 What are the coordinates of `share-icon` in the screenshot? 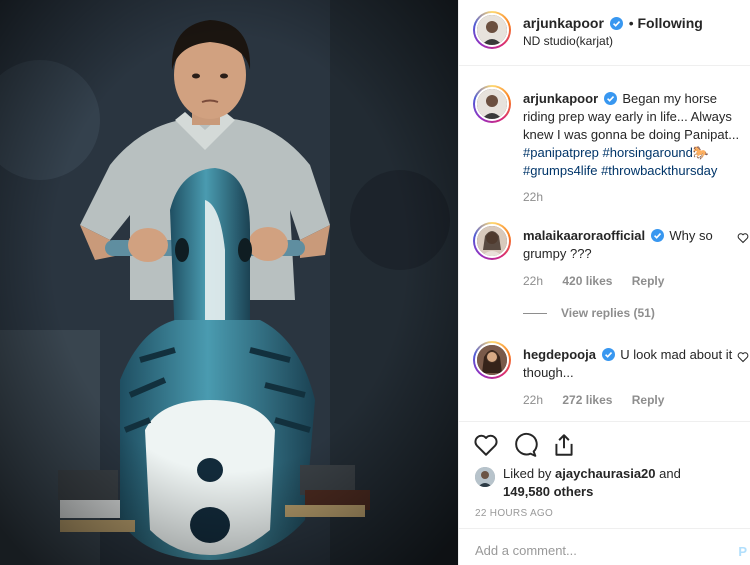 It's located at (564, 445).